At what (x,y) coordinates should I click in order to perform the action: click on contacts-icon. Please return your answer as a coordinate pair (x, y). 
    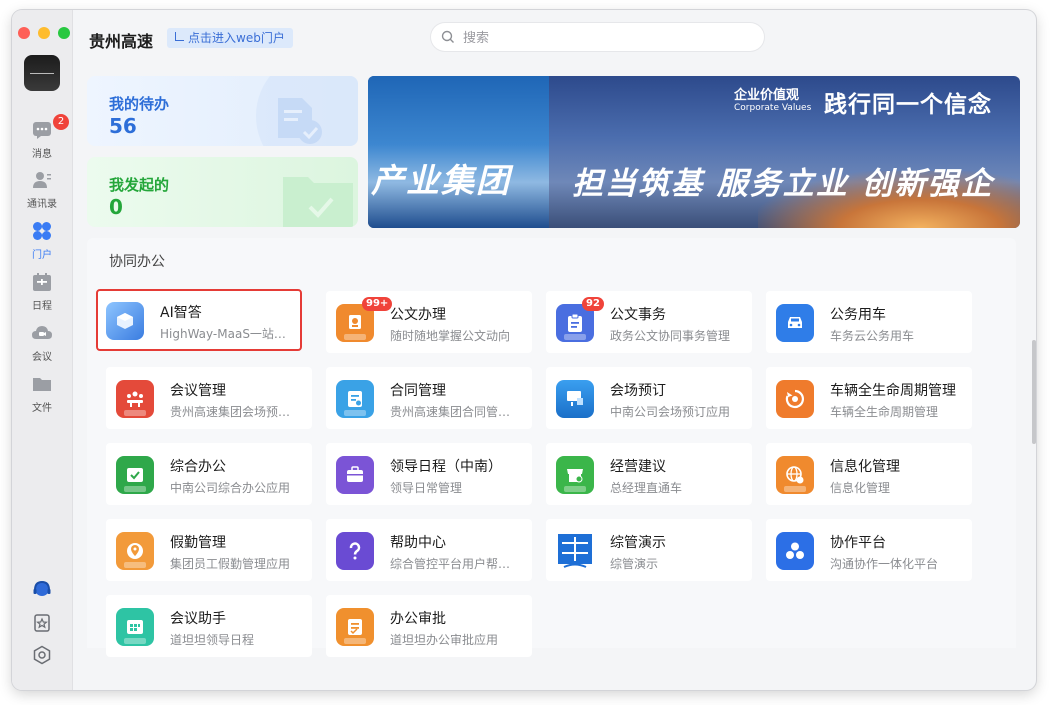
    Looking at the image, I should click on (42, 180).